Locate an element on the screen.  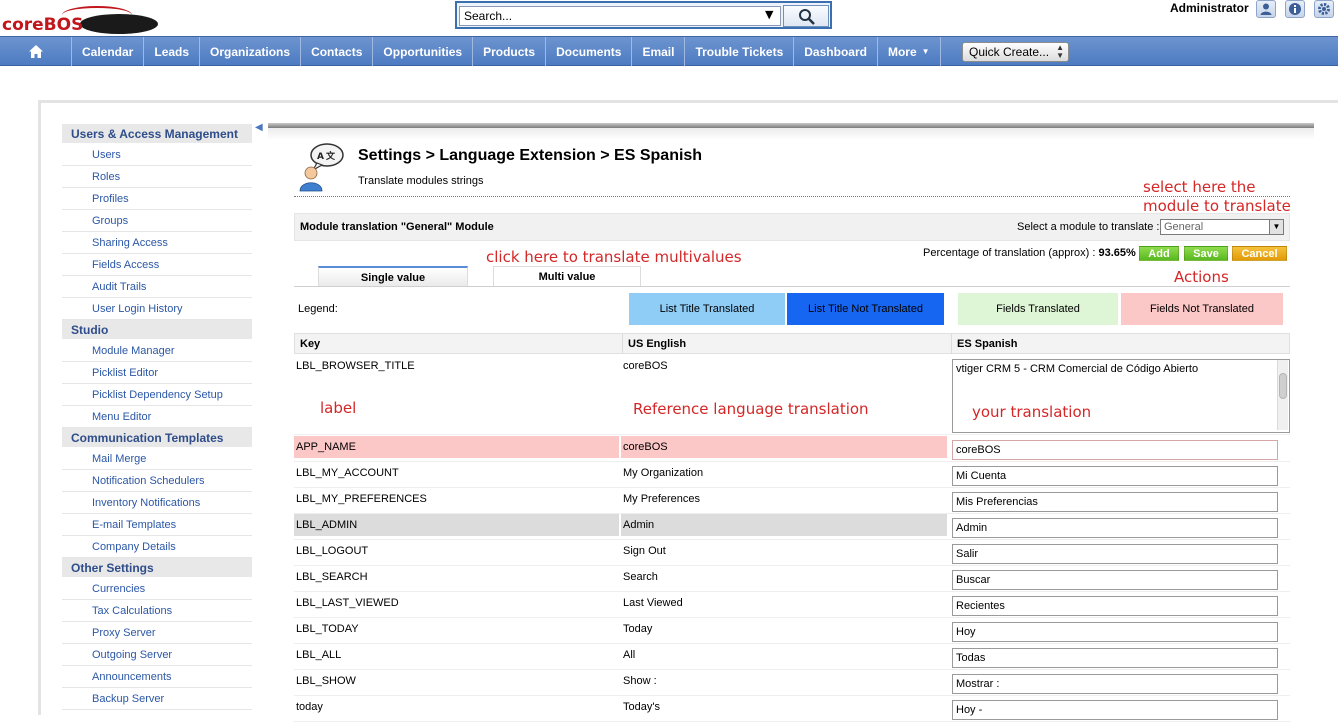
cancel-button: Cancel is located at coordinates (1259, 253).